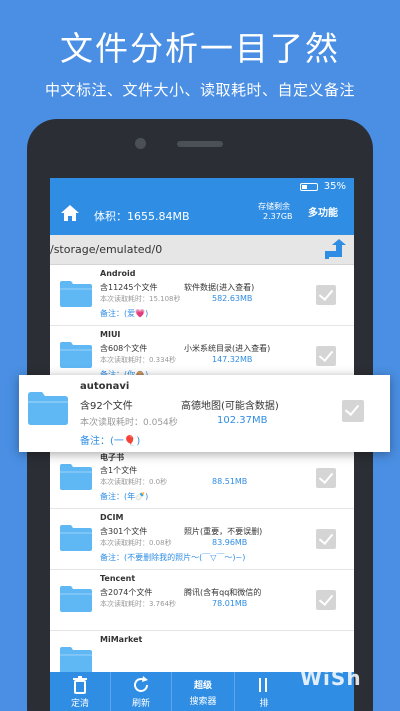 This screenshot has width=400, height=711. I want to click on folder-name: Android, so click(118, 273).